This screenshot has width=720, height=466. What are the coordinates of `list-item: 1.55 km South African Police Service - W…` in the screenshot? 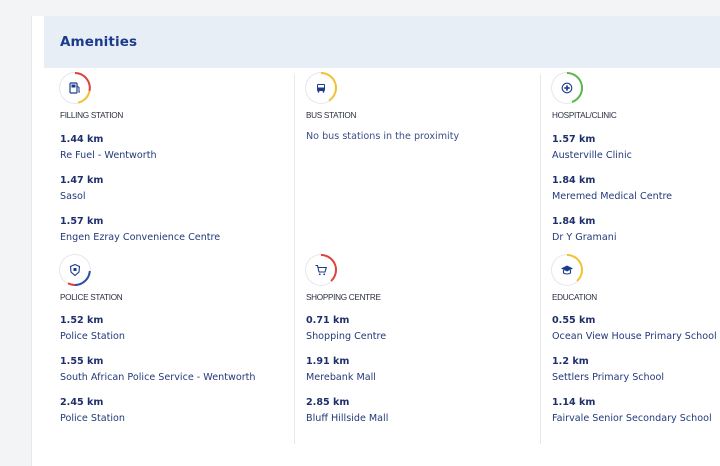 It's located at (157, 370).